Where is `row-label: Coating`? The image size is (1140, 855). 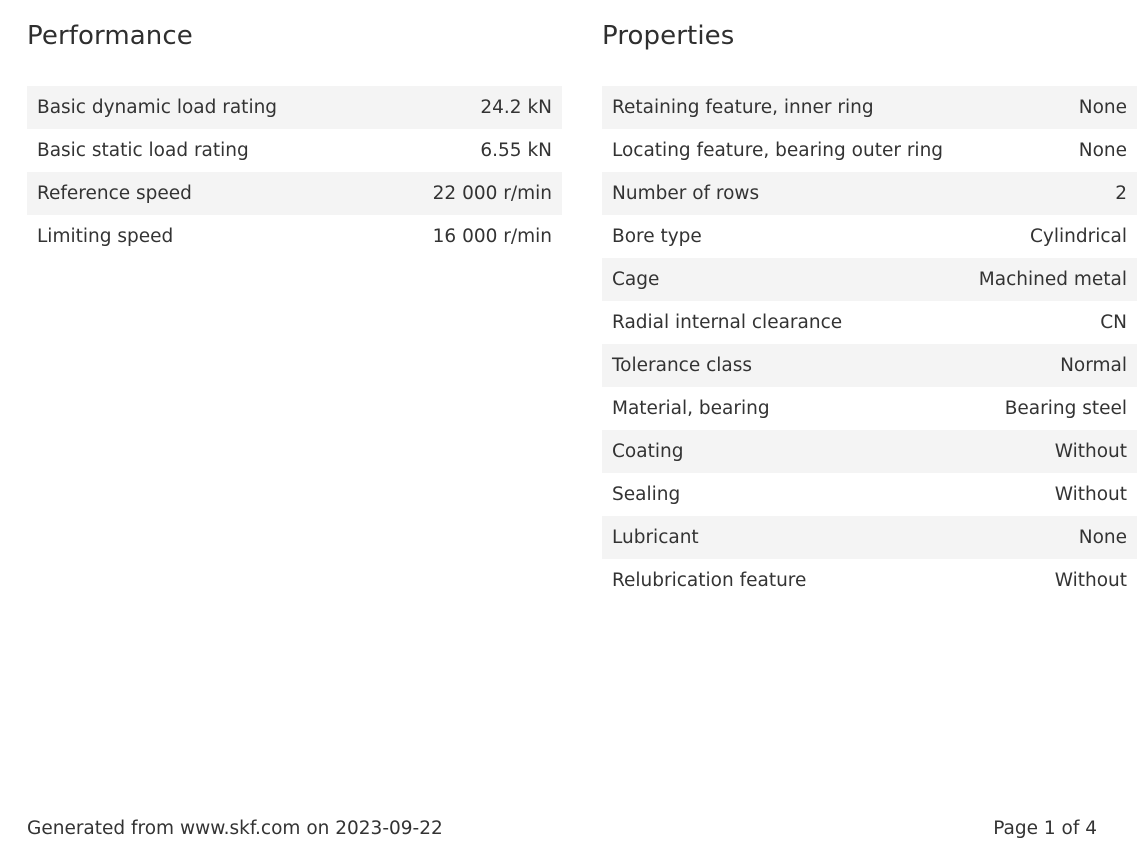
row-label: Coating is located at coordinates (648, 451).